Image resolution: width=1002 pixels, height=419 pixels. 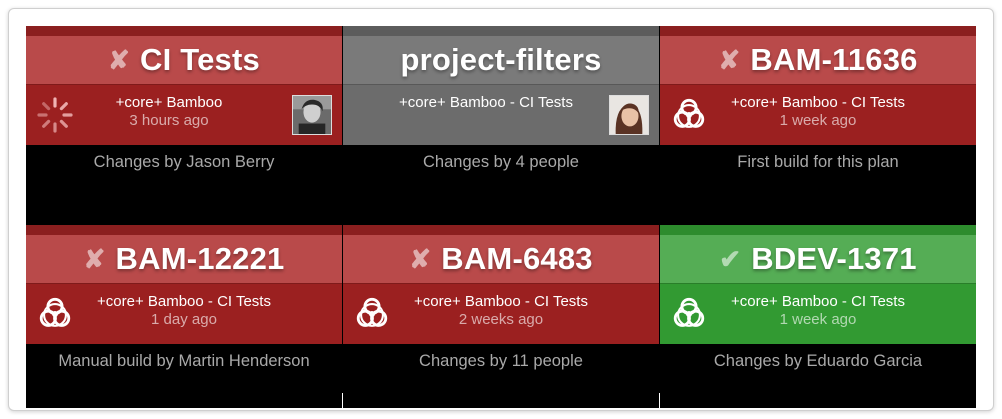 I want to click on build-title: BDEV-1371, so click(x=834, y=259).